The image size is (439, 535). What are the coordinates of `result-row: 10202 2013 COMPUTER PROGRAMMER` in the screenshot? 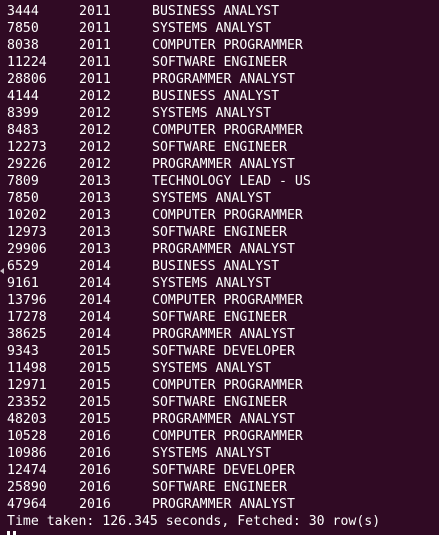 It's located at (223, 215).